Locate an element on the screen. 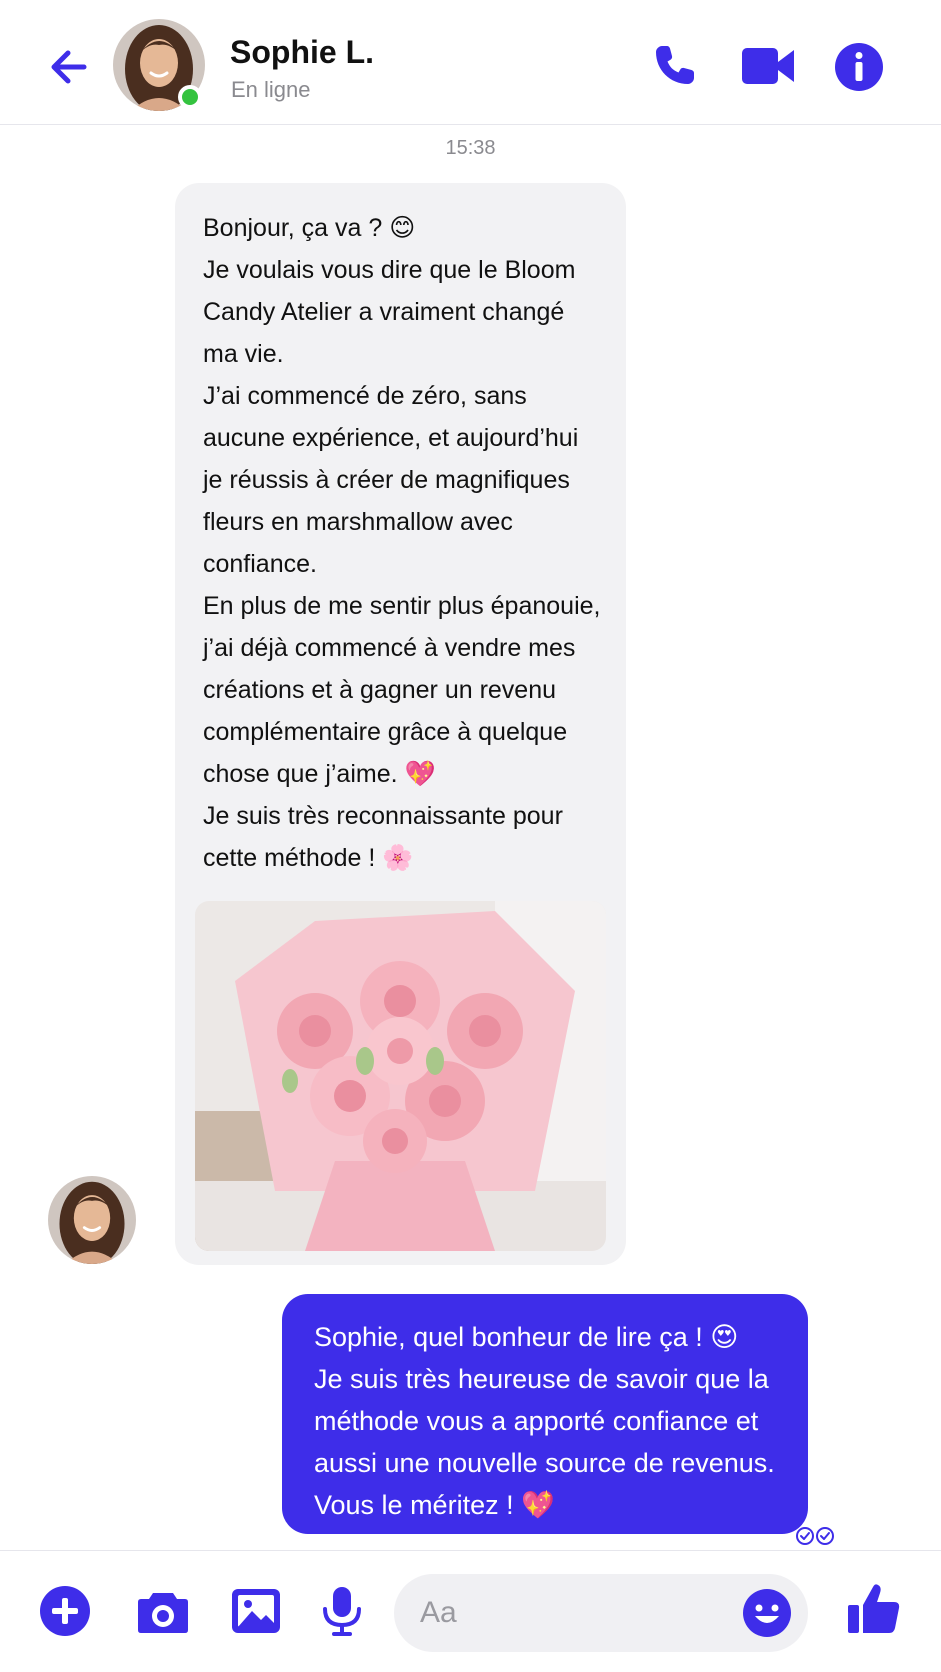 This screenshot has height=1672, width=941. phone-icon is located at coordinates (674, 66).